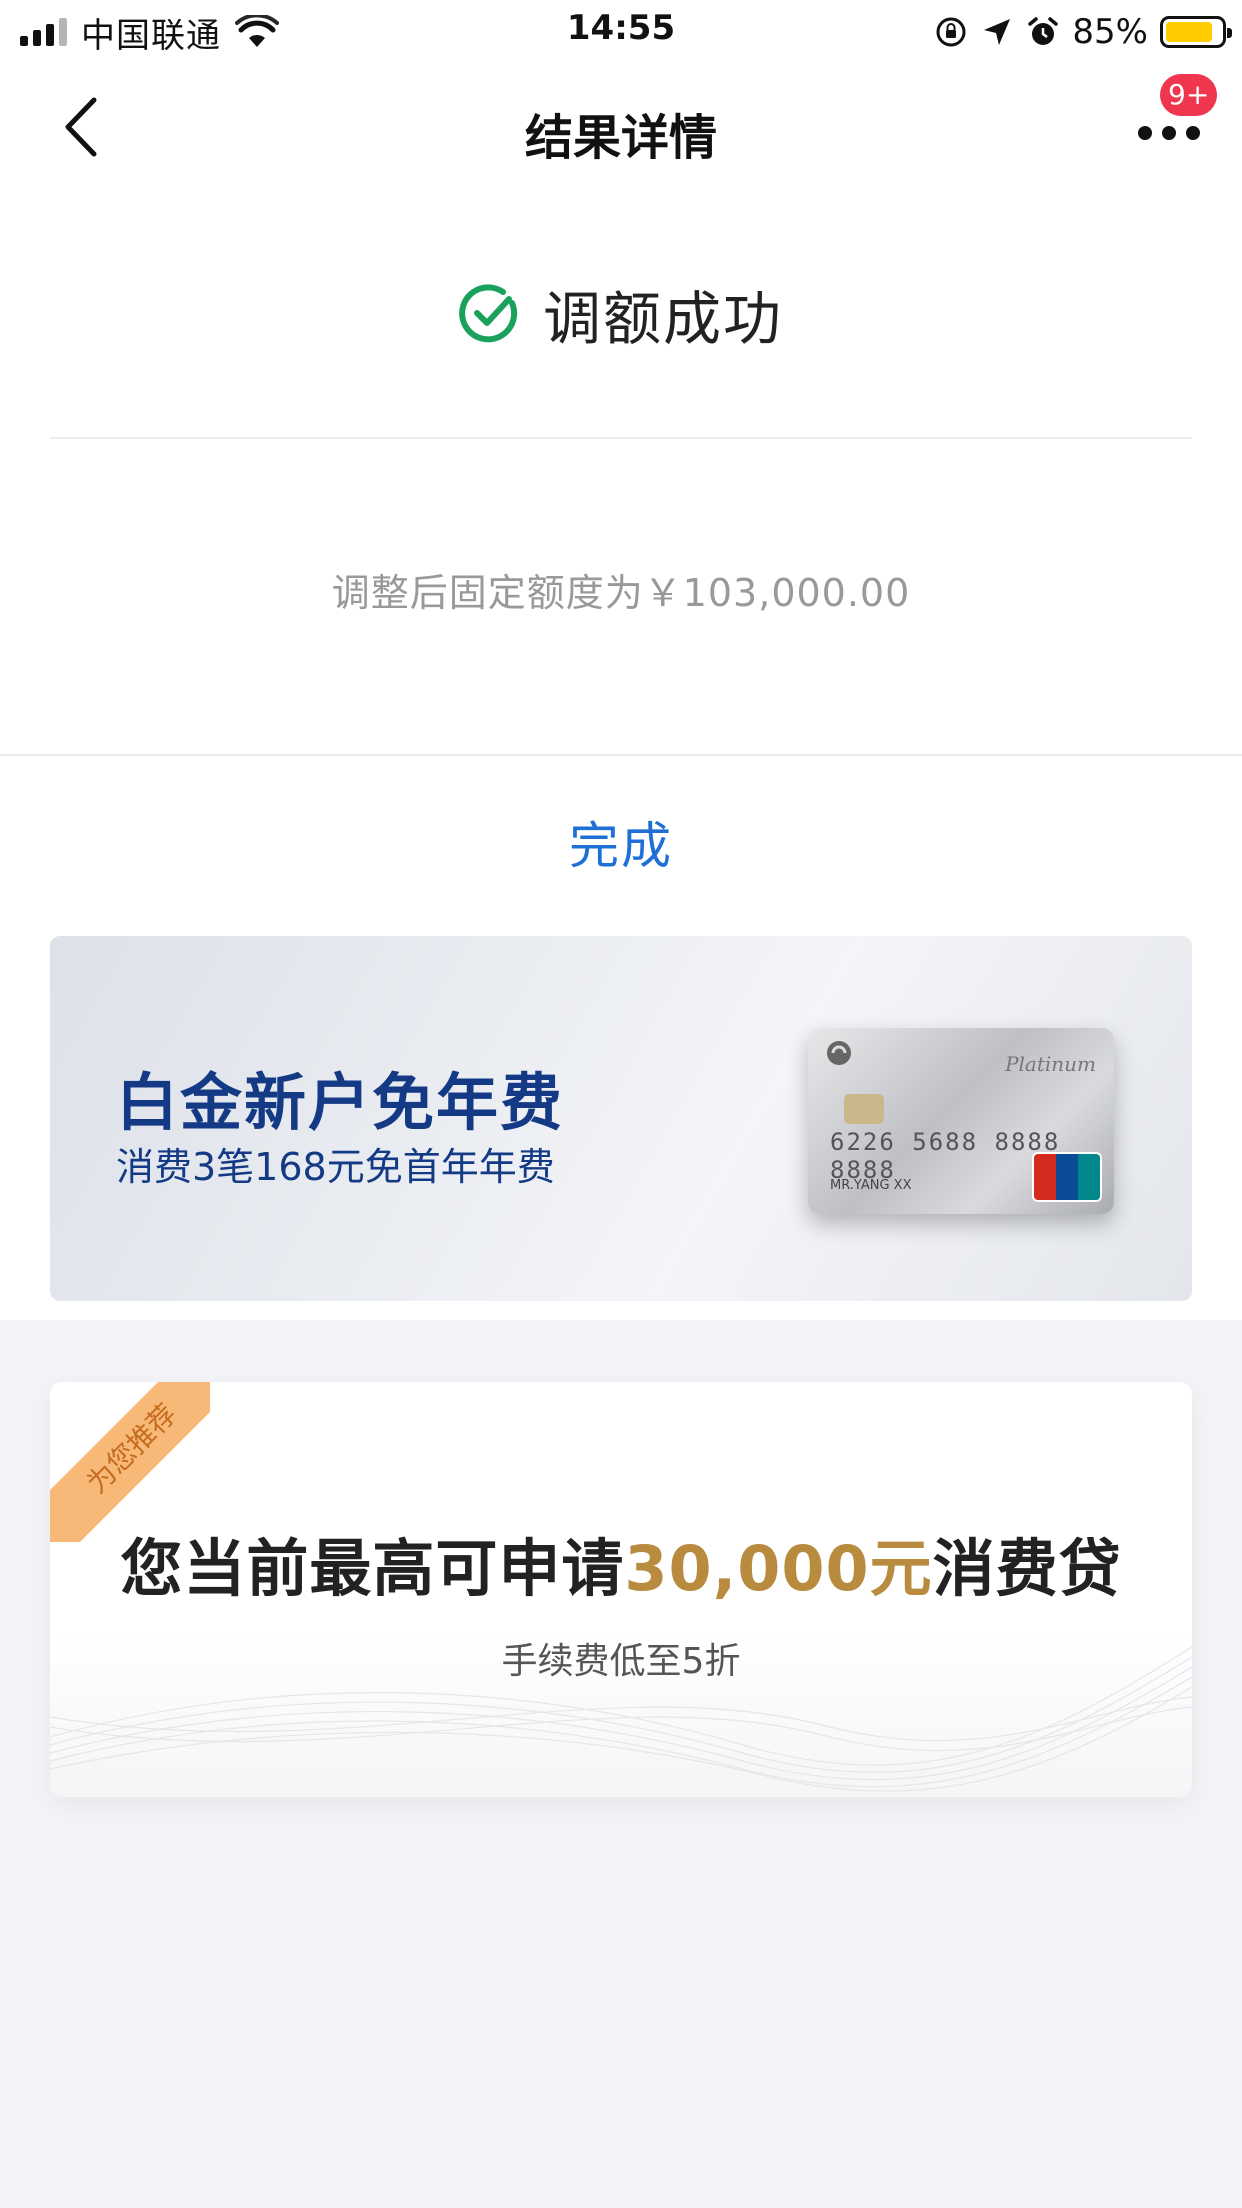  What do you see at coordinates (864, 1109) in the screenshot?
I see `card-chip` at bounding box center [864, 1109].